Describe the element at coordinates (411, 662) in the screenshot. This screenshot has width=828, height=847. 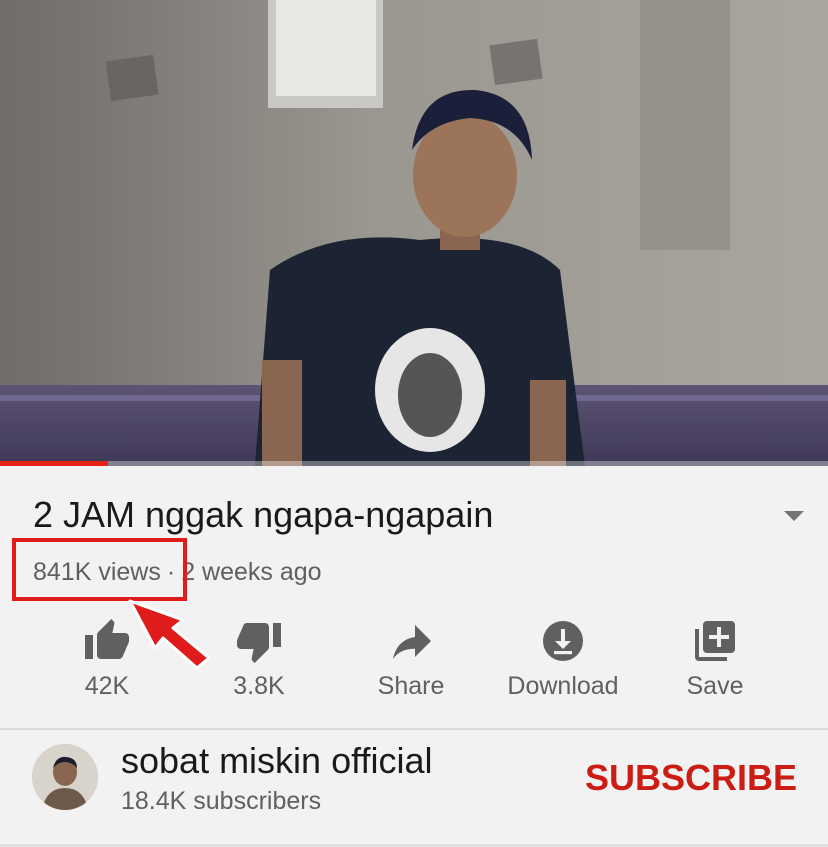
I see `share-button: Share` at that location.